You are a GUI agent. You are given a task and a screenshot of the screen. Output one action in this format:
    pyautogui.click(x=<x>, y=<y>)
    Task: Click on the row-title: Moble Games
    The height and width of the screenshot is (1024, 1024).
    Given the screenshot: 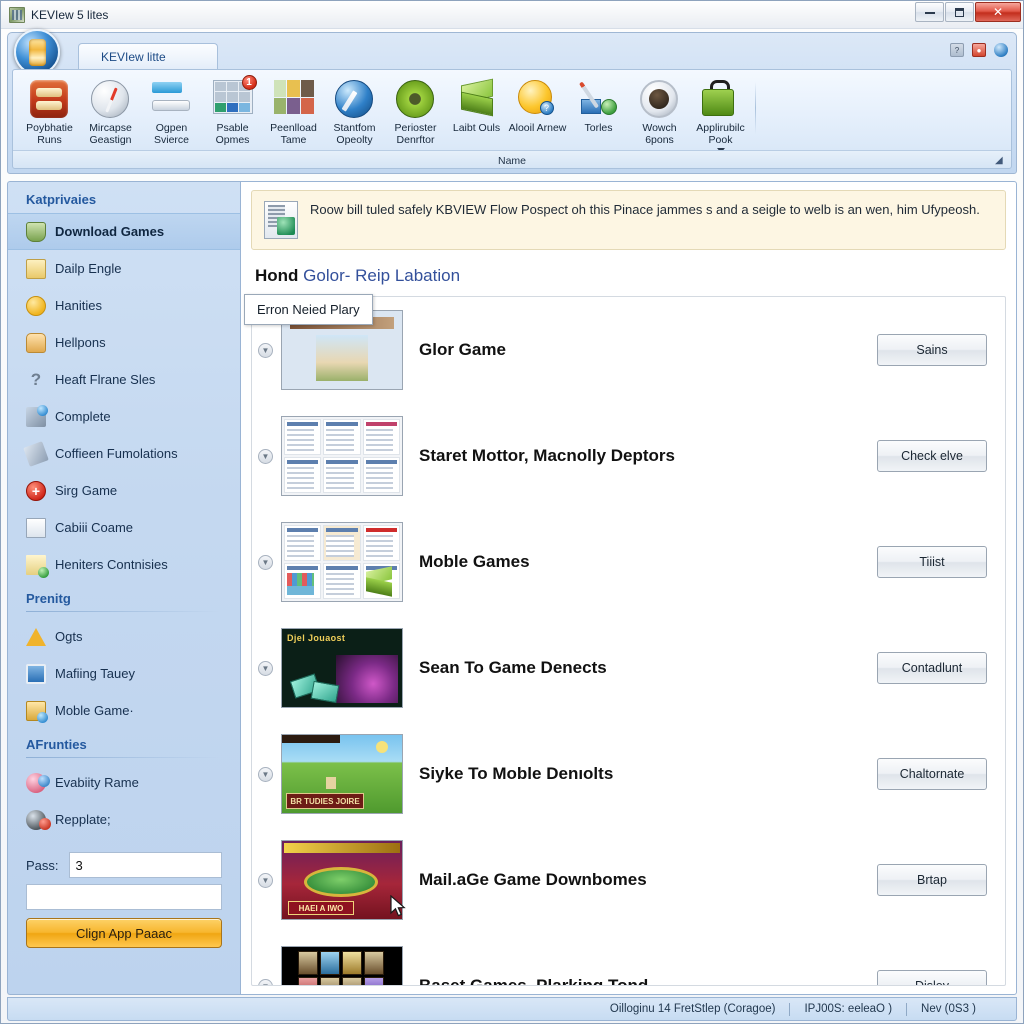 What is the action you would take?
    pyautogui.click(x=474, y=561)
    